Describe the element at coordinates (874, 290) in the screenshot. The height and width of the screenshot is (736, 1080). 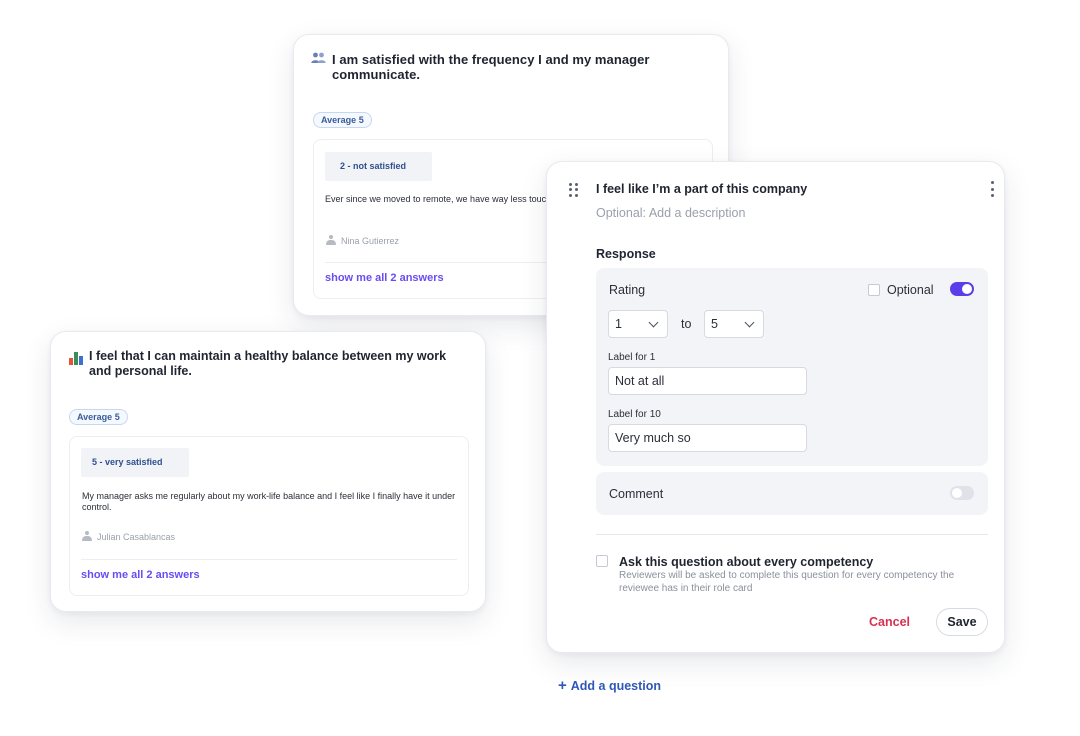
I see `optional-checkbox` at that location.